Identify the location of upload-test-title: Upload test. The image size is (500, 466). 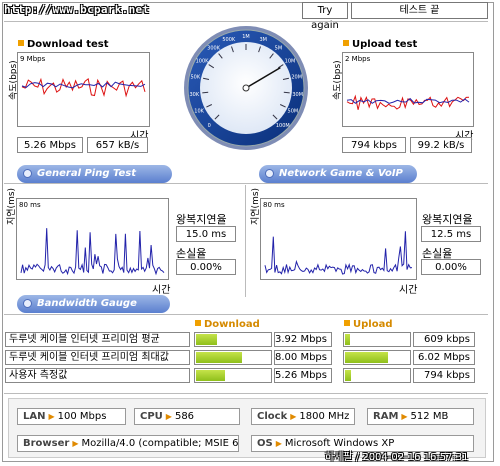
(380, 44).